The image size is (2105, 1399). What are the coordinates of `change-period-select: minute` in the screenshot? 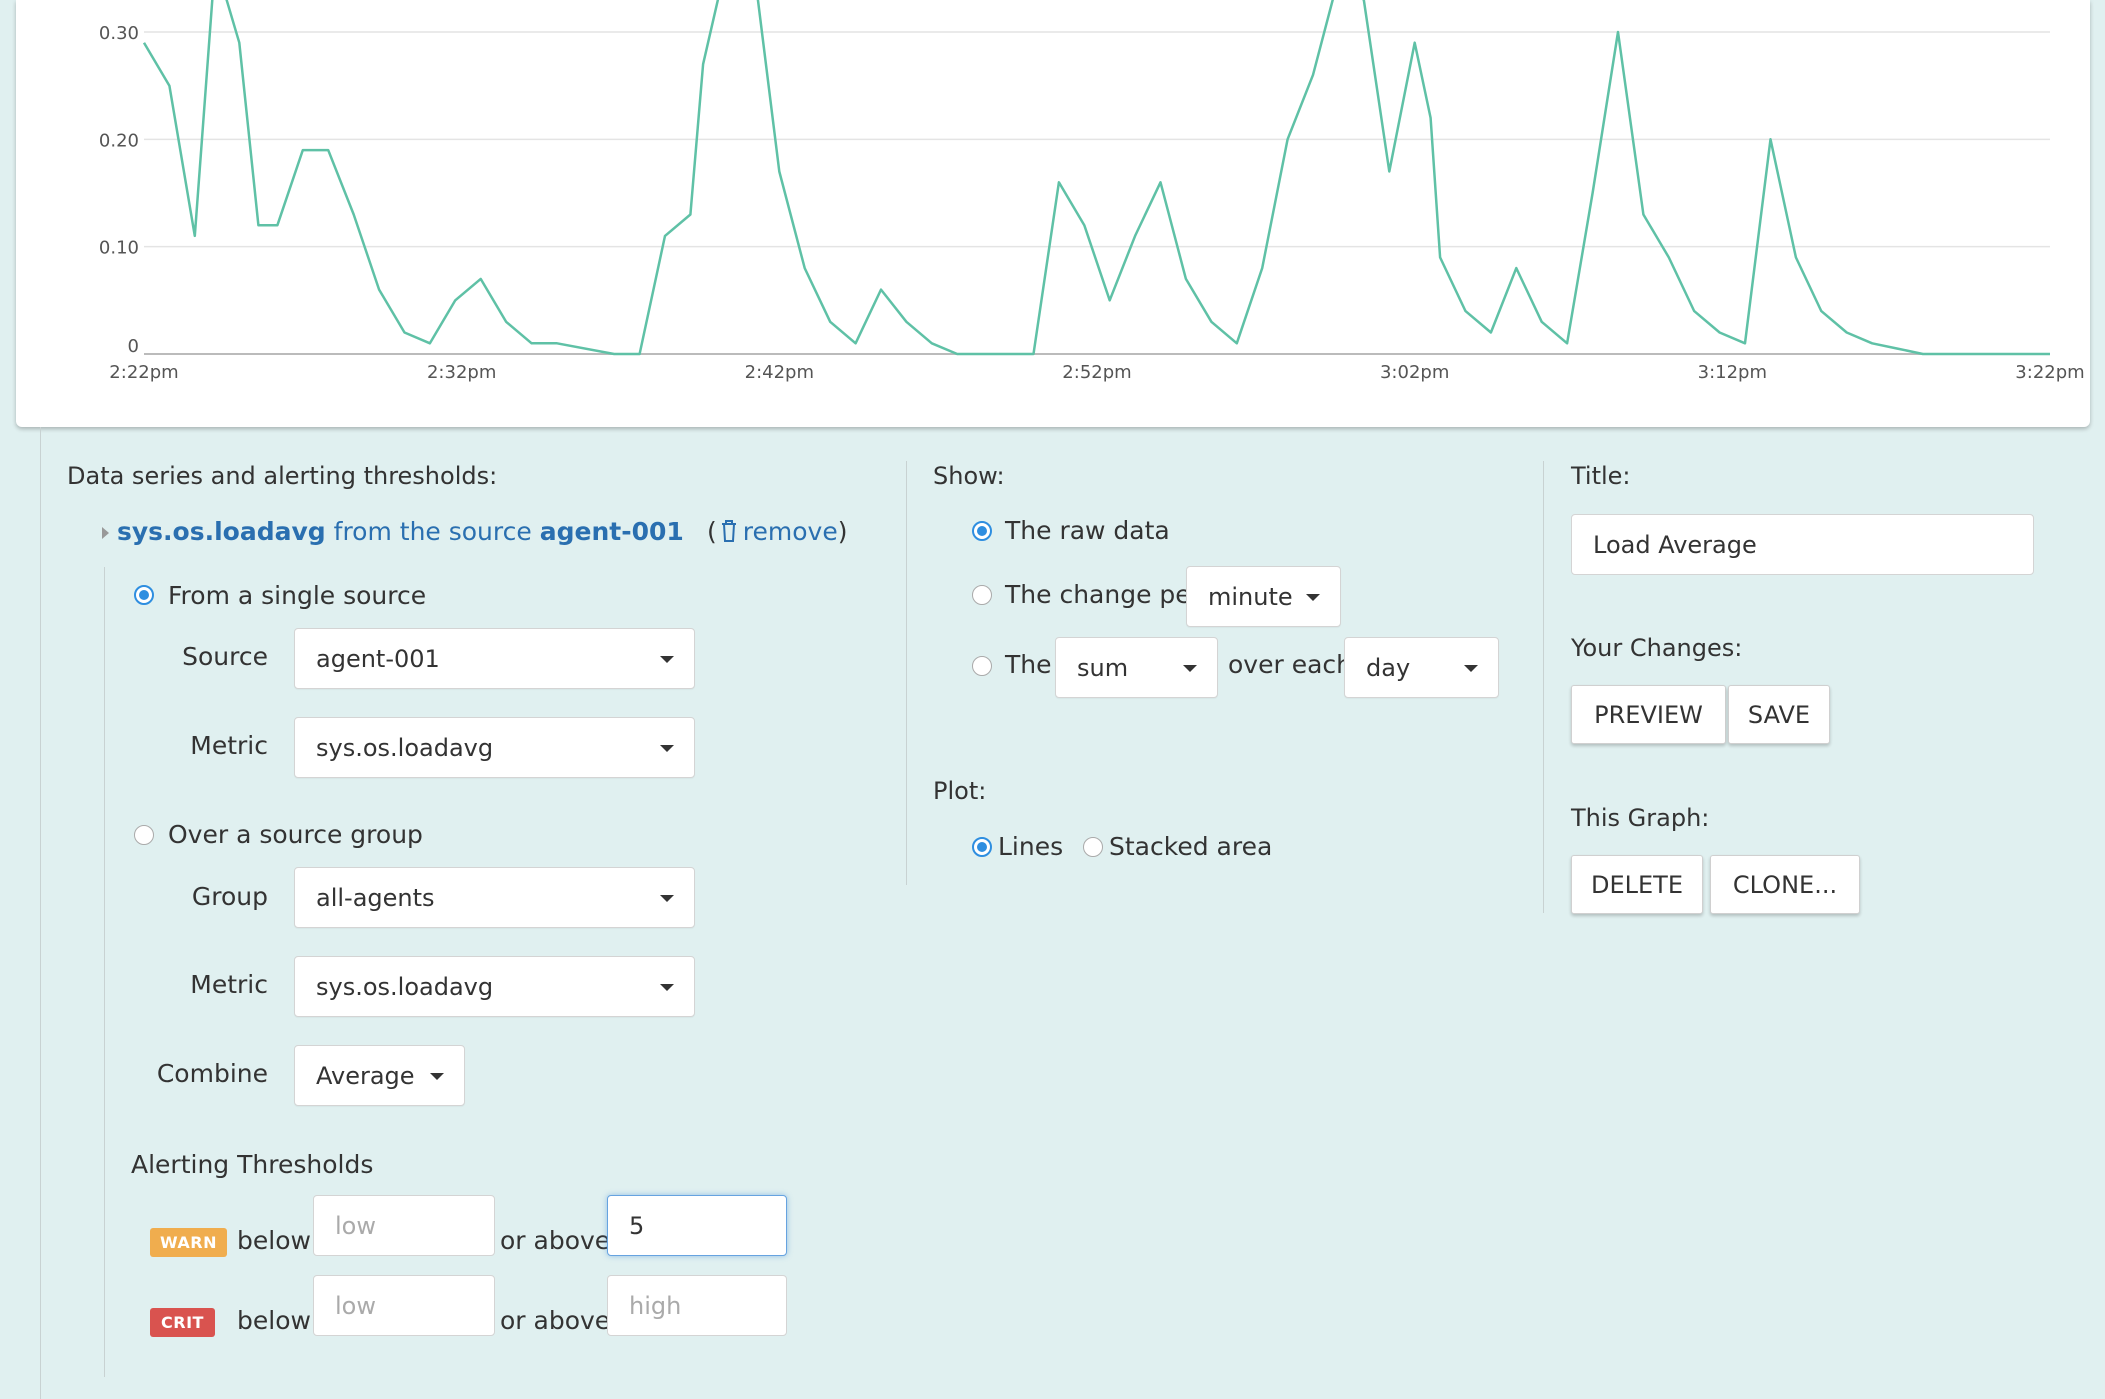 It's located at (1263, 596).